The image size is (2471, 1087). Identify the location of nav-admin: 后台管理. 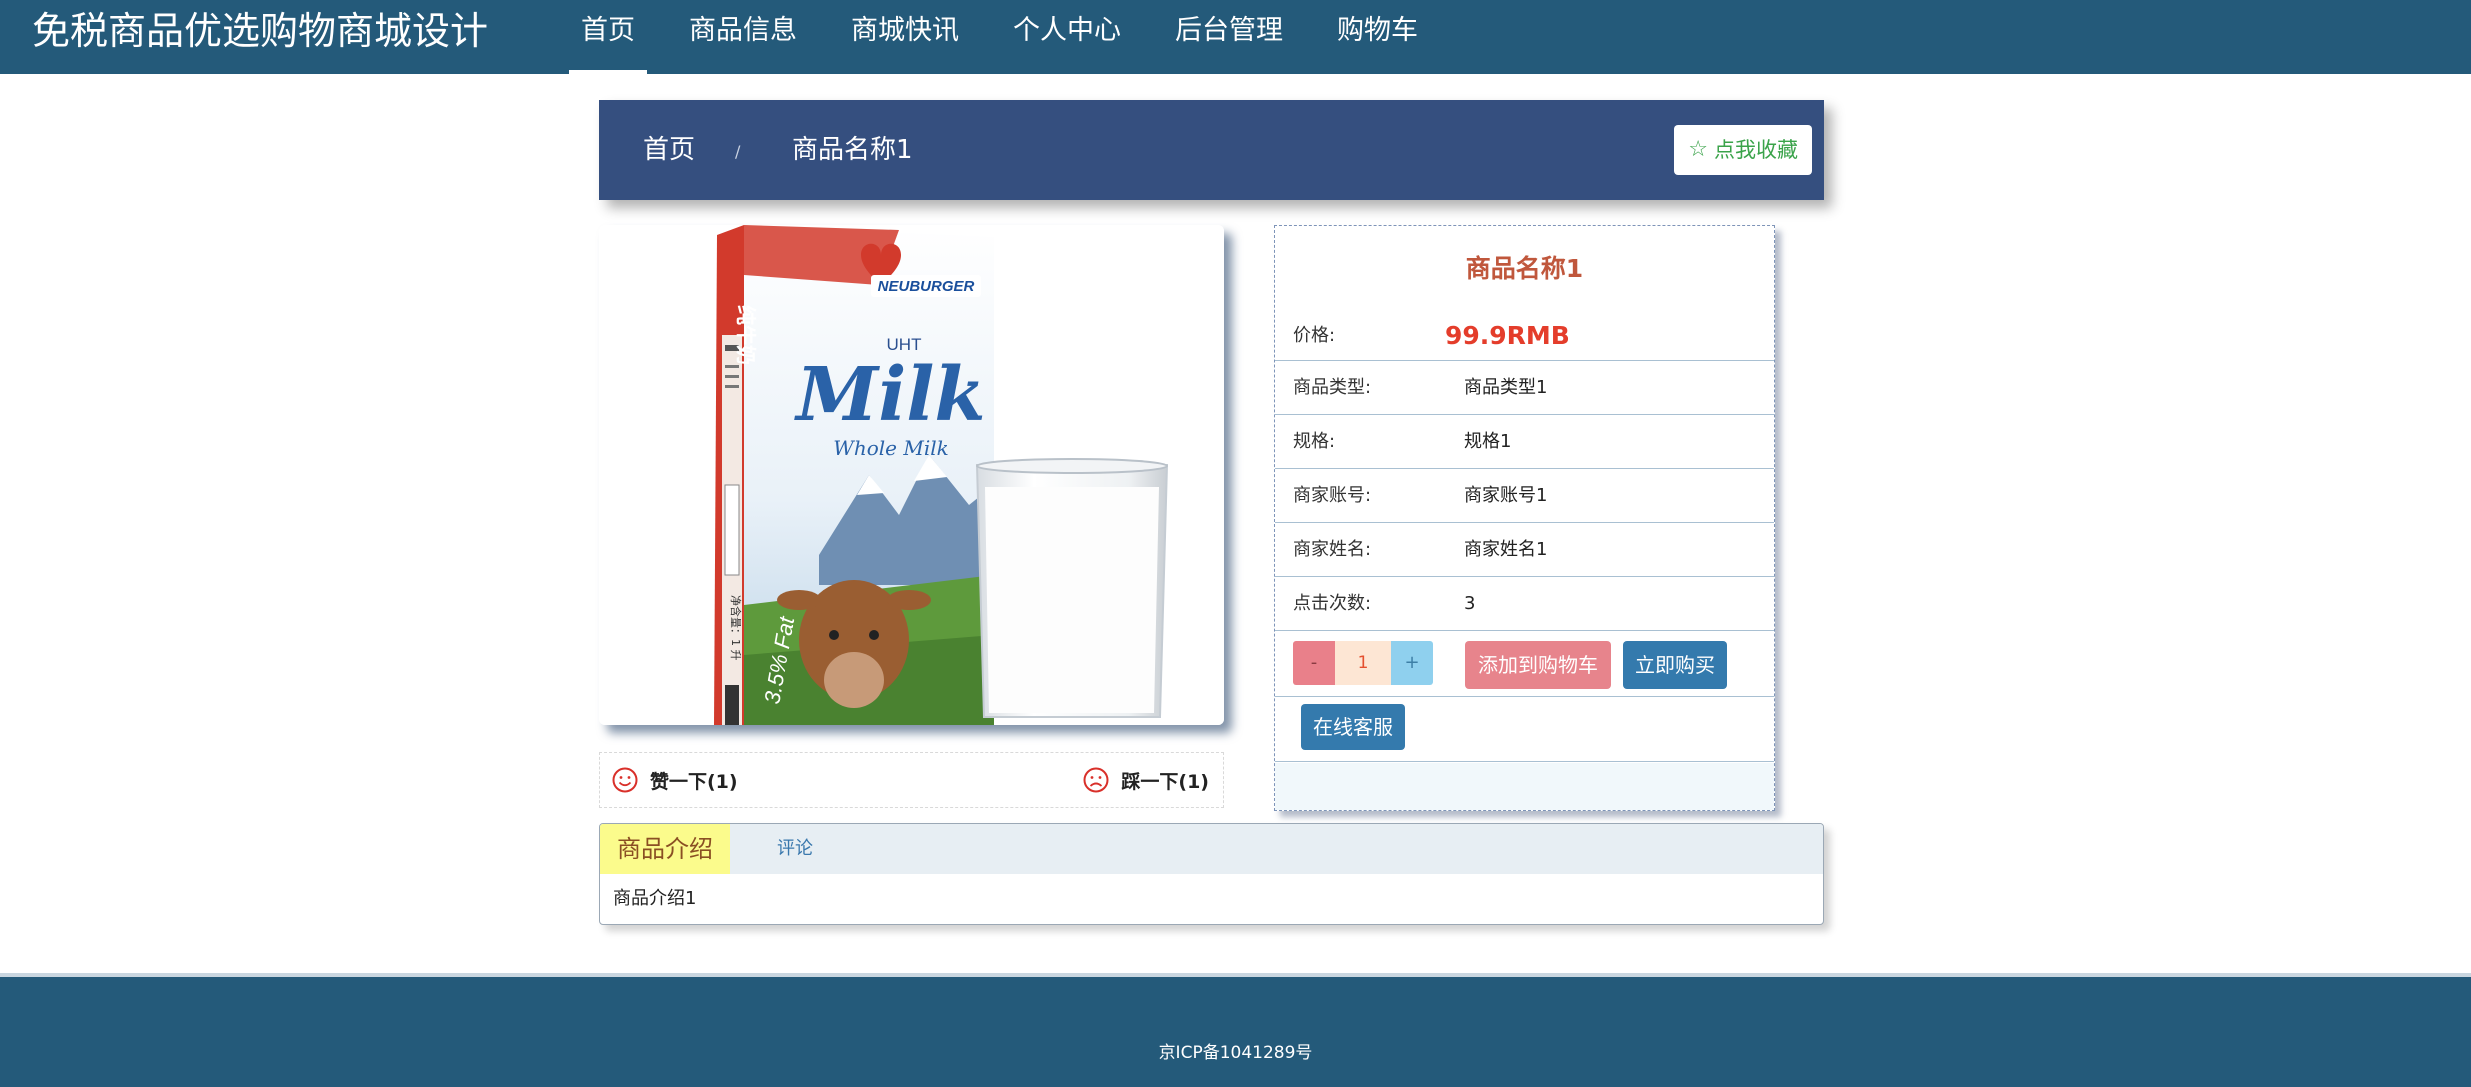
(1229, 37).